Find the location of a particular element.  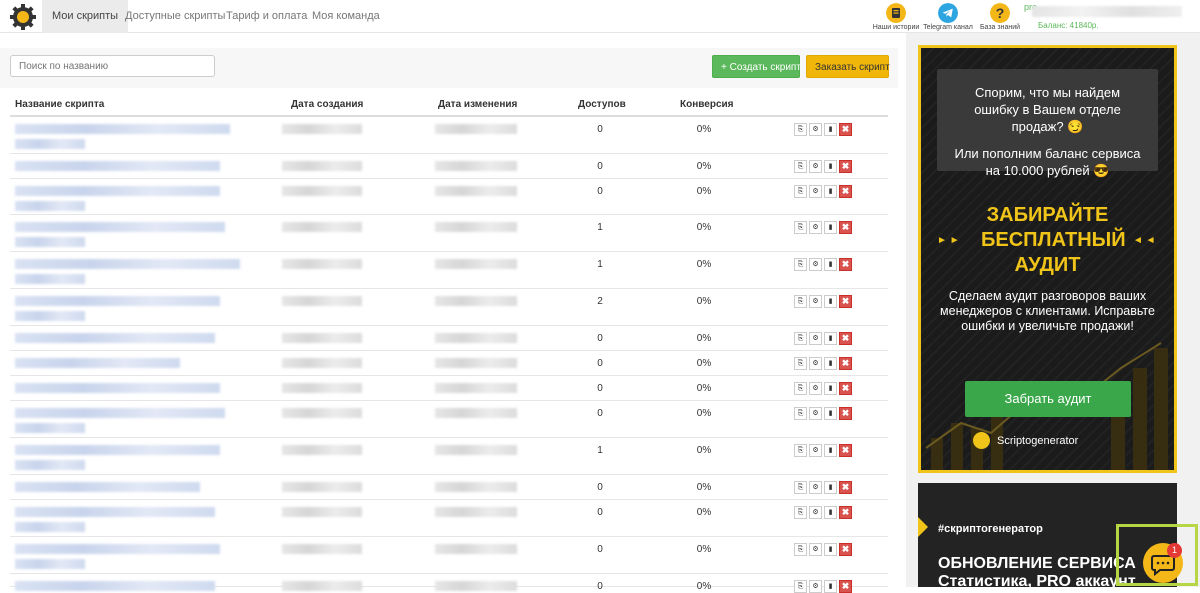

col-conversion: Конверсия is located at coordinates (706, 104).